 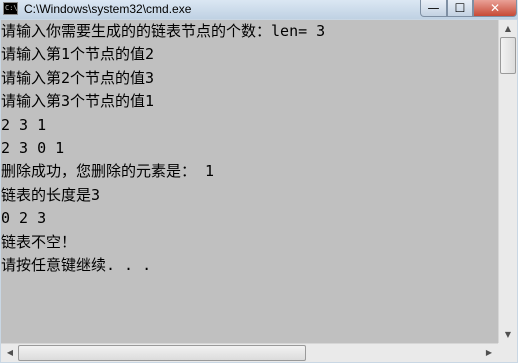 What do you see at coordinates (162, 353) in the screenshot?
I see `horizontal-scroll-thumb` at bounding box center [162, 353].